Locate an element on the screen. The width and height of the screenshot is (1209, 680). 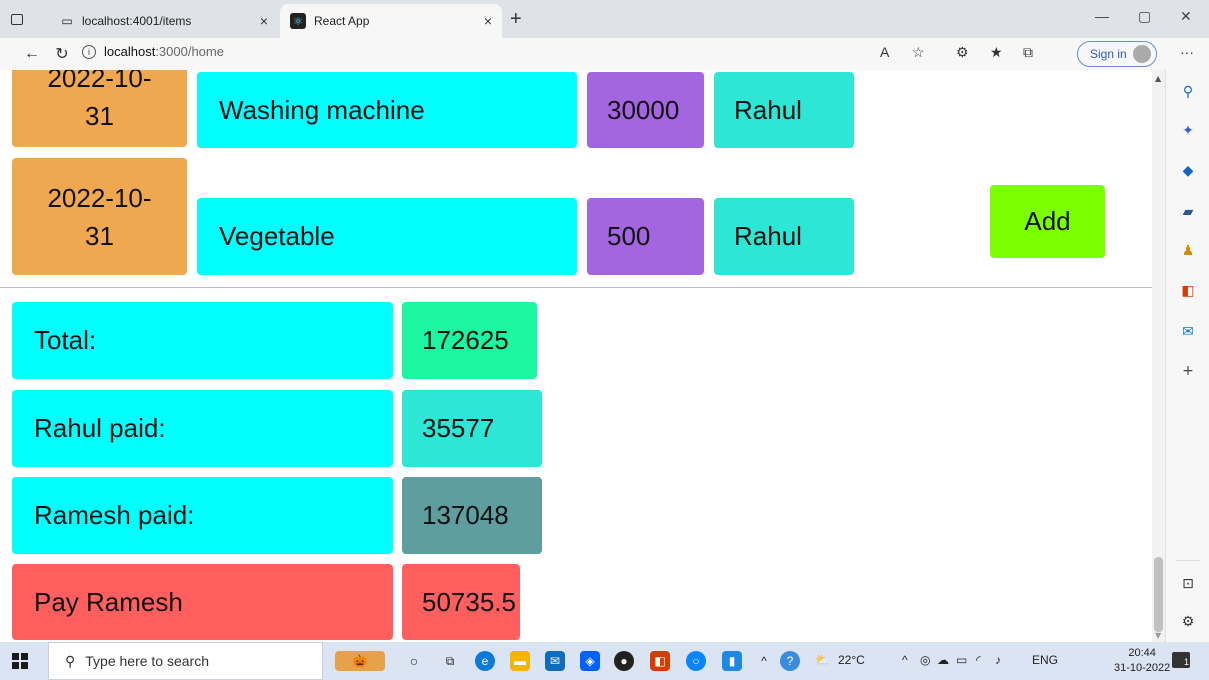
clock-date: 31-10-2022 is located at coordinates (1142, 668).